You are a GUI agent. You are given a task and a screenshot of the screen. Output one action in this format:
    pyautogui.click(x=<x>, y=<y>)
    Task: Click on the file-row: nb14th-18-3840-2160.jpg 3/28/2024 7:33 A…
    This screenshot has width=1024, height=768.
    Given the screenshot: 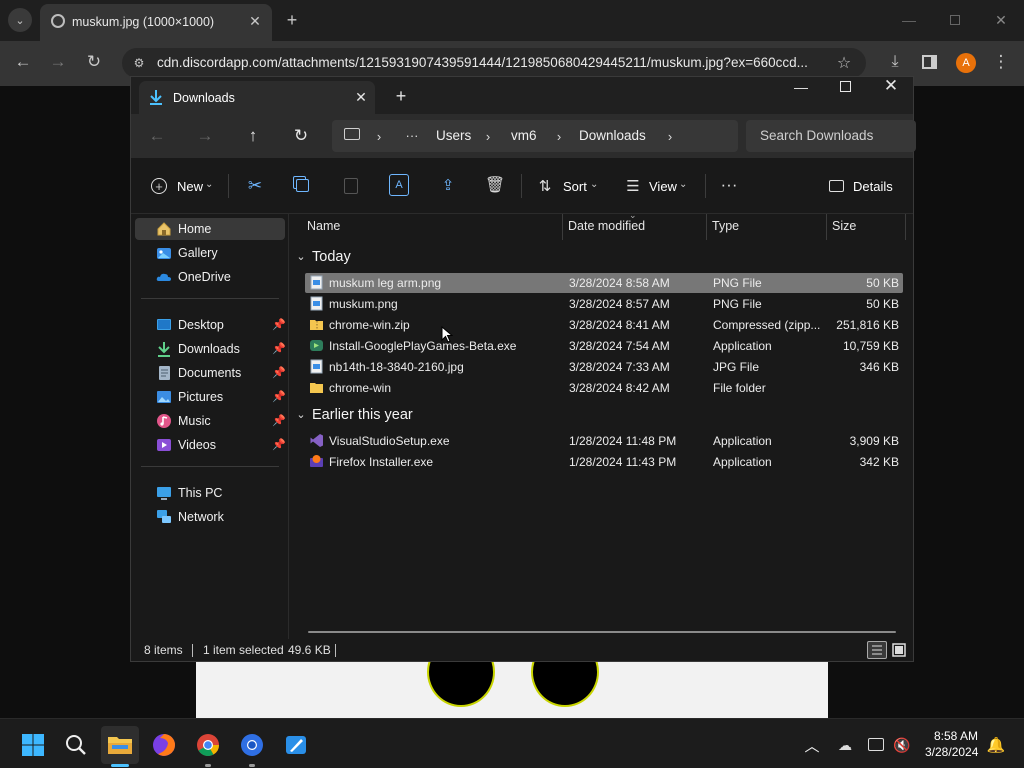 What is the action you would take?
    pyautogui.click(x=604, y=367)
    